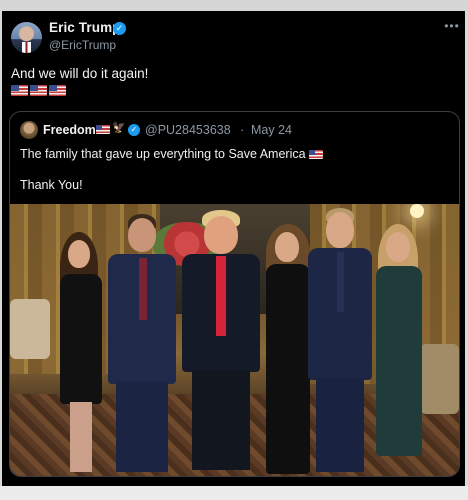  I want to click on quoted-author-name: Freedom, so click(69, 130).